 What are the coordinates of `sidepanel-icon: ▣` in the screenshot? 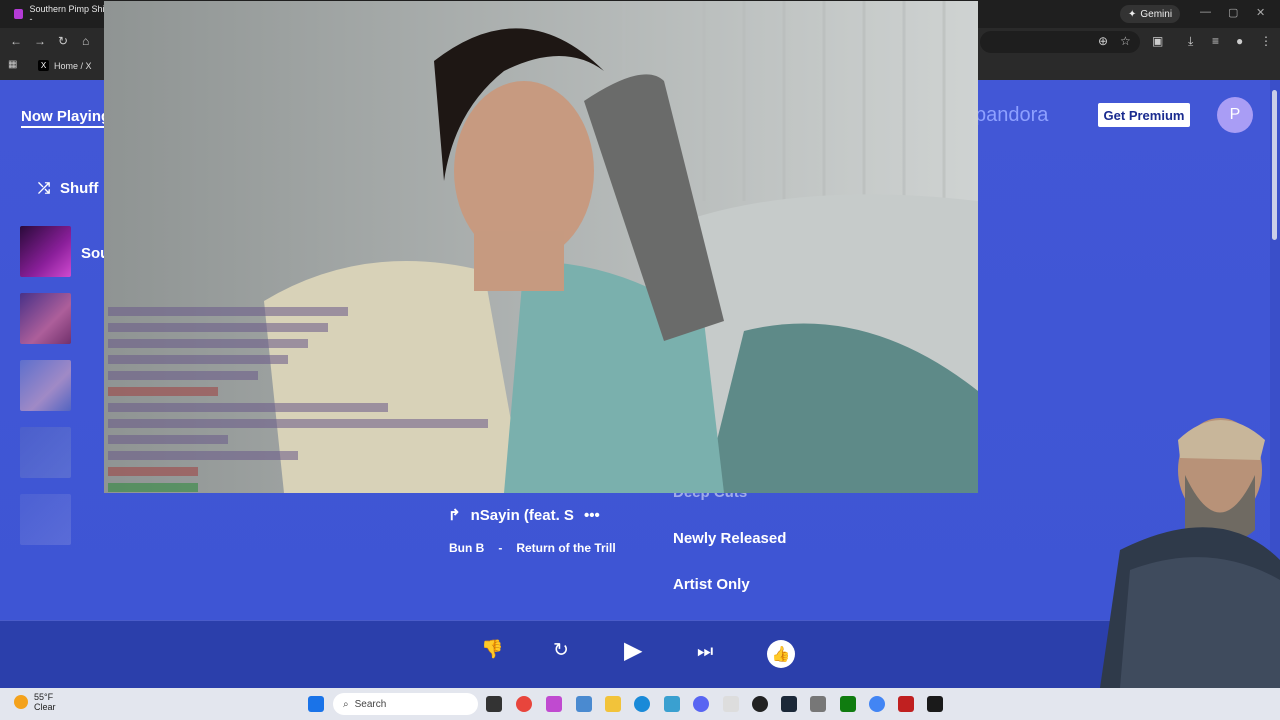 It's located at (1157, 41).